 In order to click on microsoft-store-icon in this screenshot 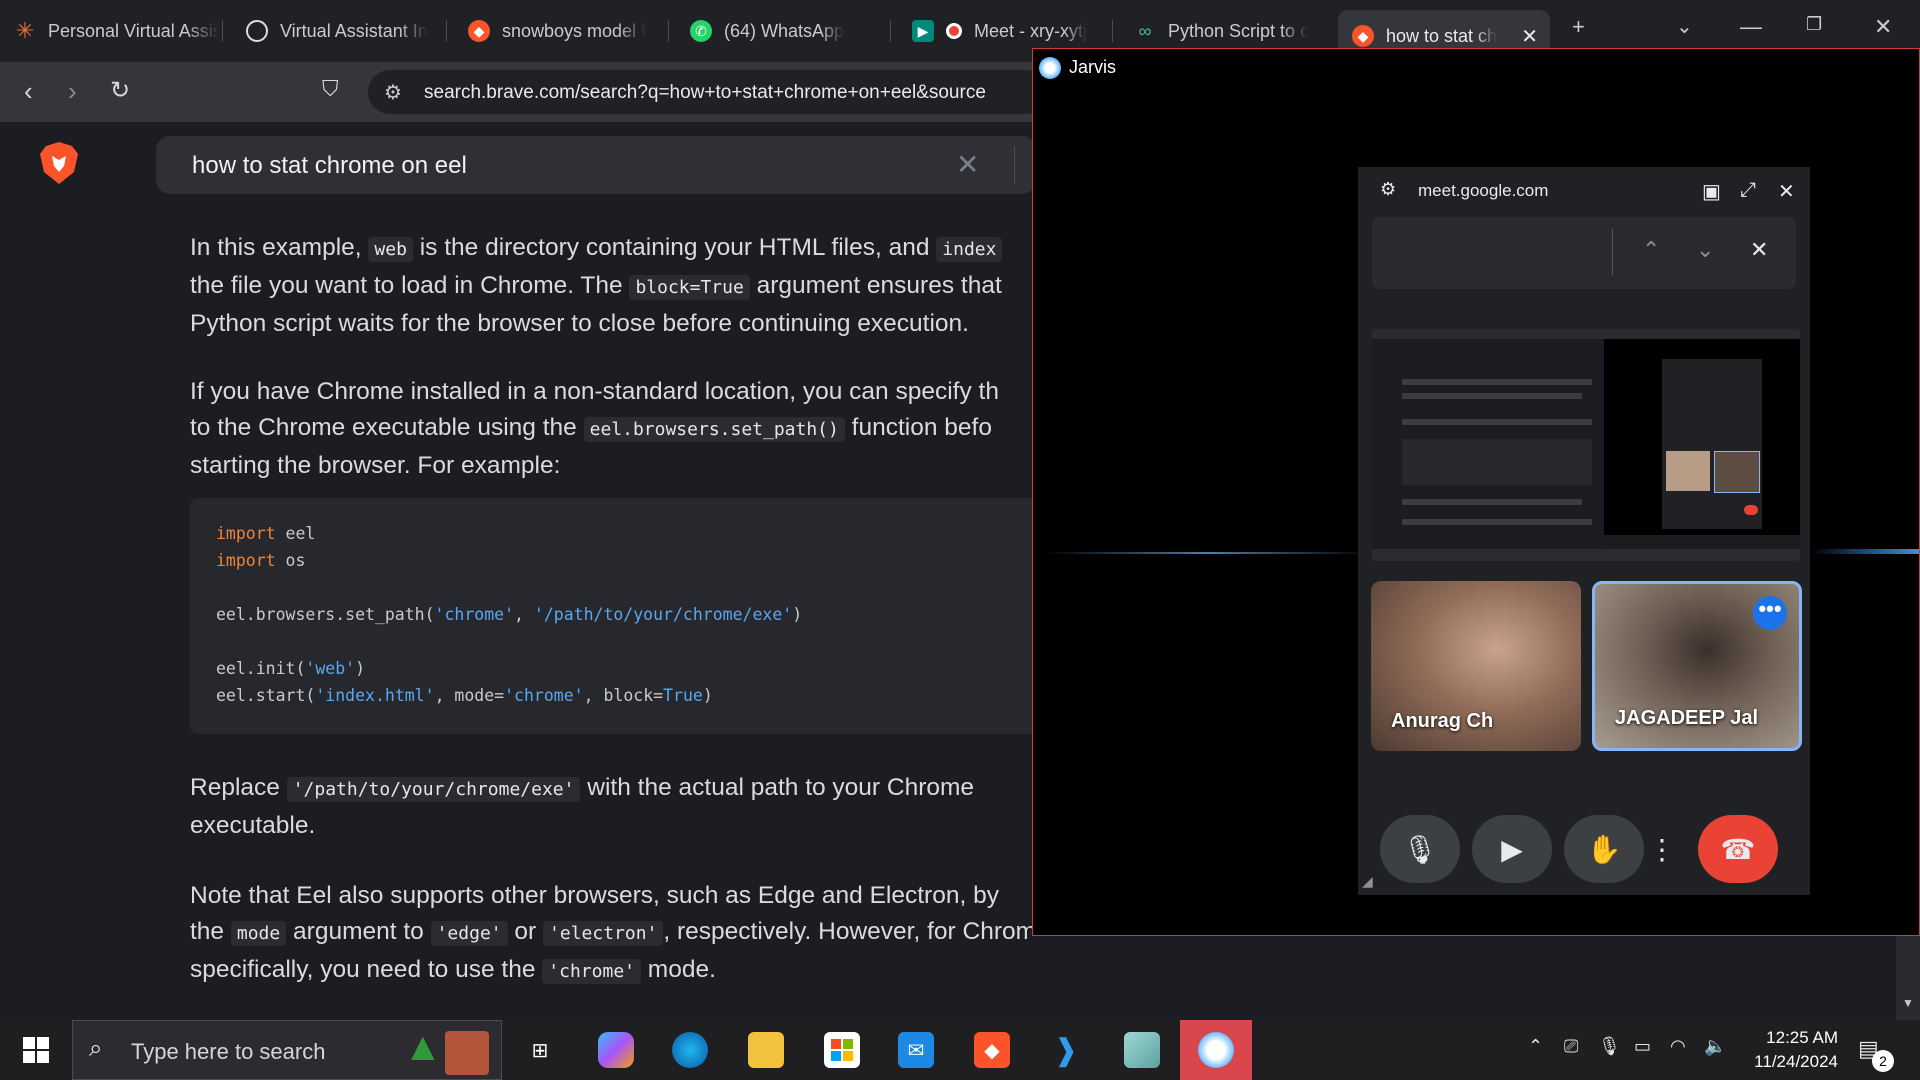, I will do `click(842, 1050)`.